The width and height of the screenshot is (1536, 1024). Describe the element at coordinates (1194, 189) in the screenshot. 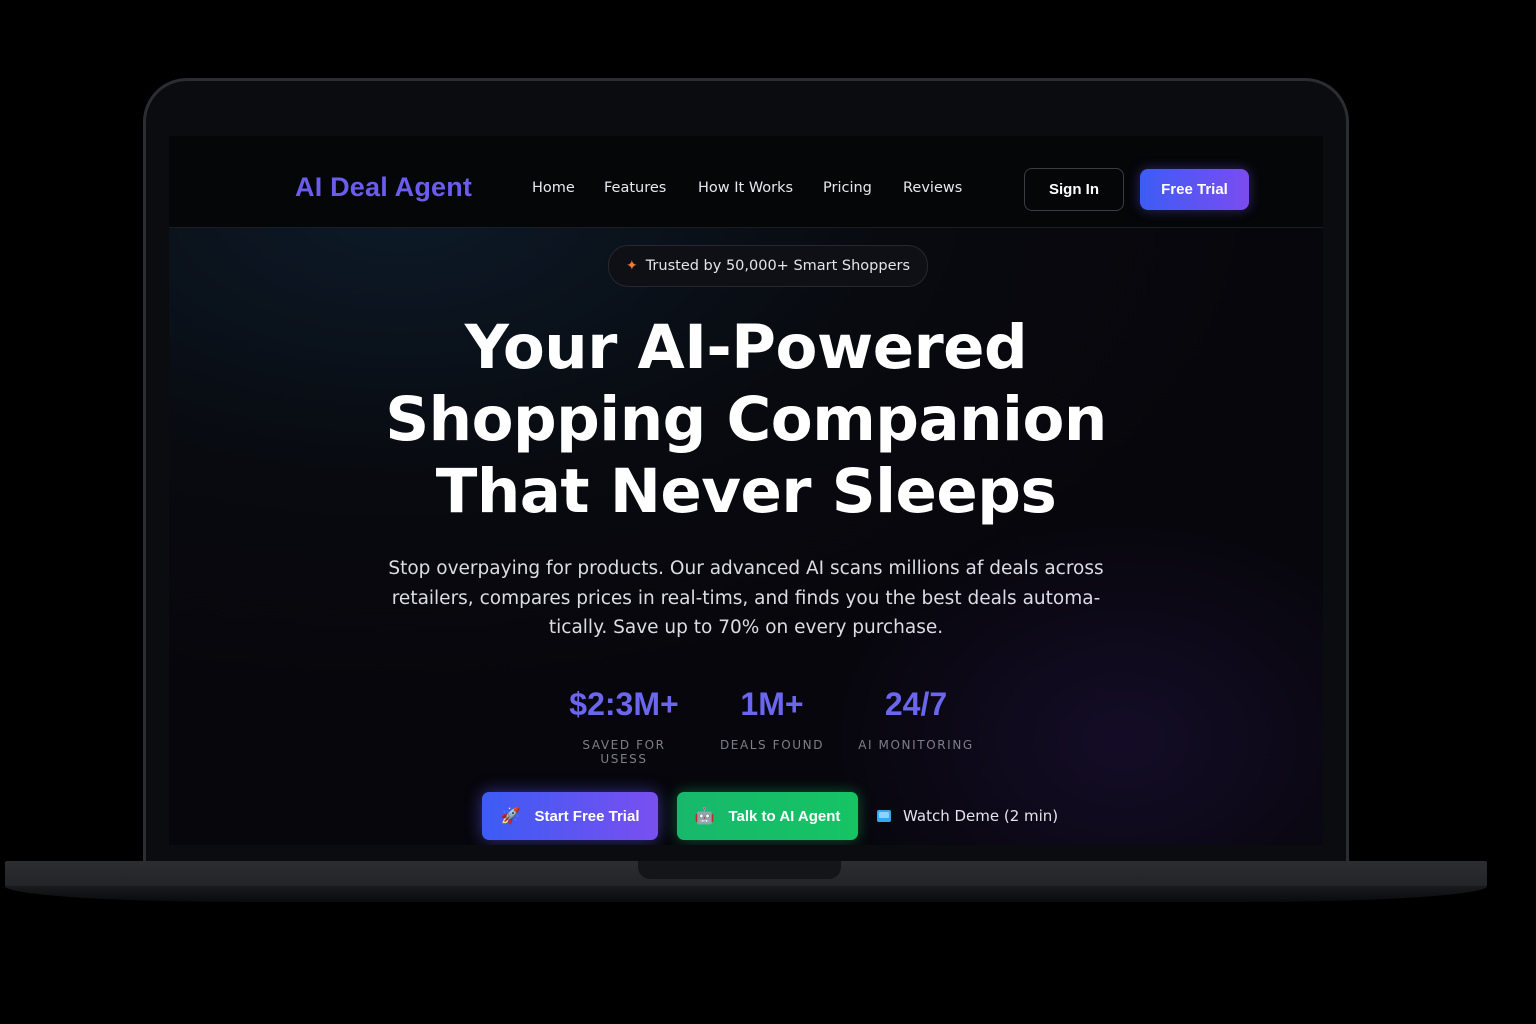

I see `free-trial-button: Free Trial` at that location.